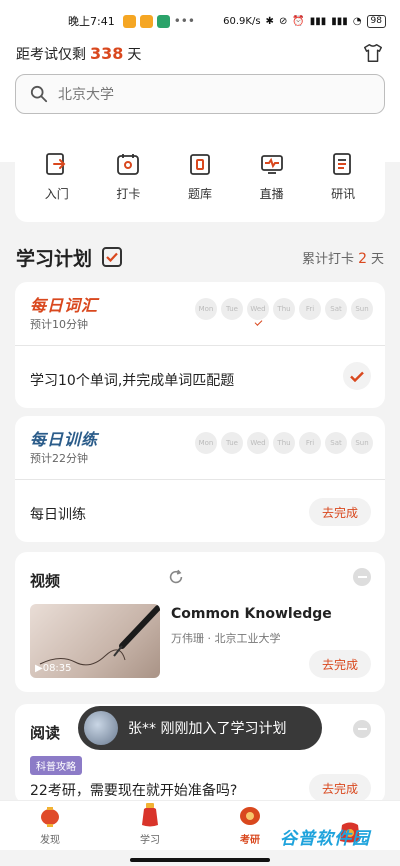 This screenshot has width=400, height=866. What do you see at coordinates (207, 729) in the screenshot?
I see `toast-text: 张** 刚刚加入了学习计划` at bounding box center [207, 729].